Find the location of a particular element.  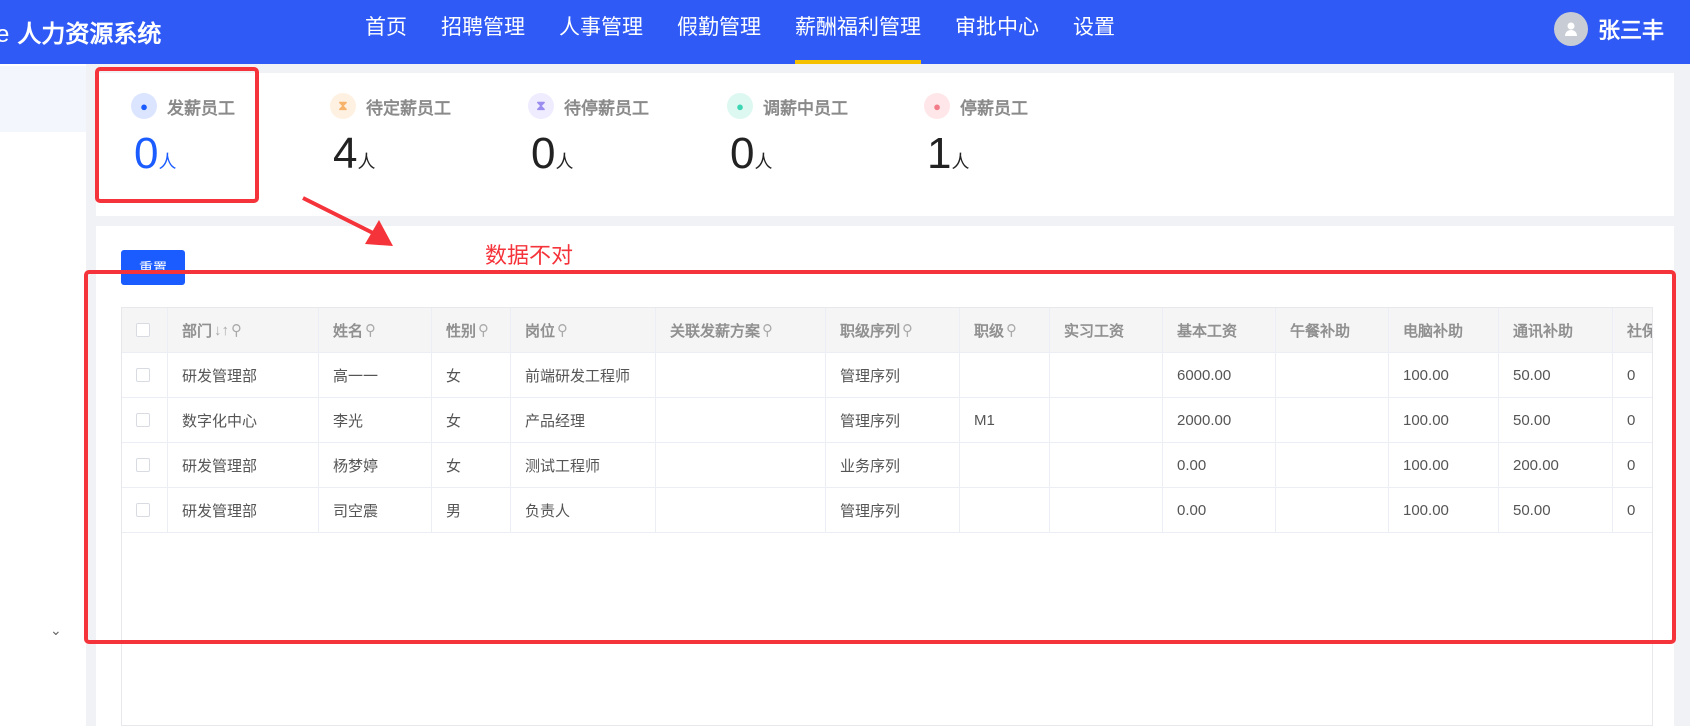

top-nav-bar: e 人力资源系统 首页 招聘管理 人事管理 假勤管理 薪酬福利管理 审批中心 设置 张三丰 is located at coordinates (845, 32).